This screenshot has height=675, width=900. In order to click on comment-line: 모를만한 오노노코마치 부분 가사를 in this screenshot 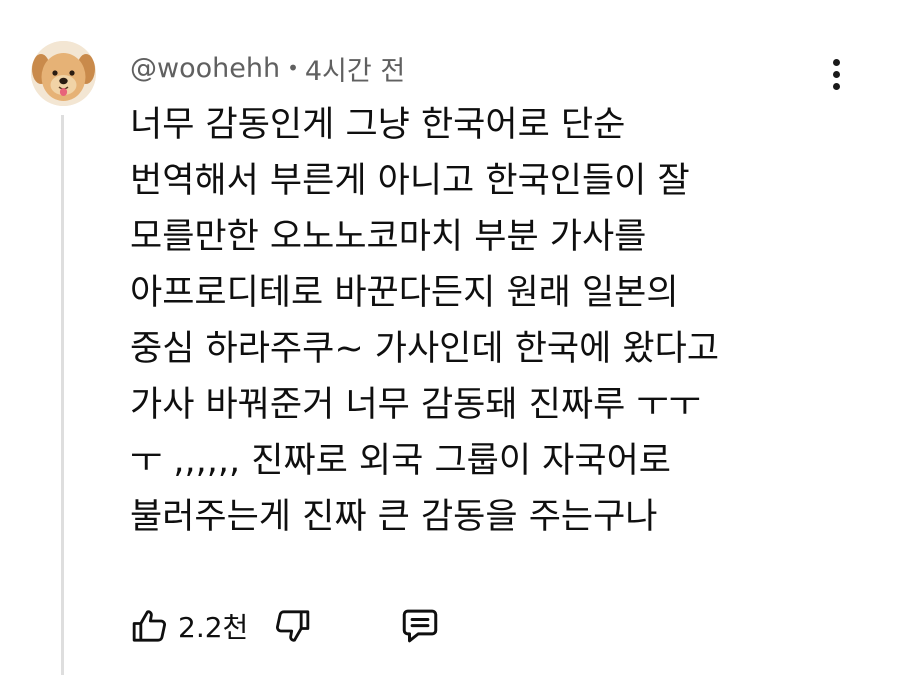, I will do `click(388, 237)`.